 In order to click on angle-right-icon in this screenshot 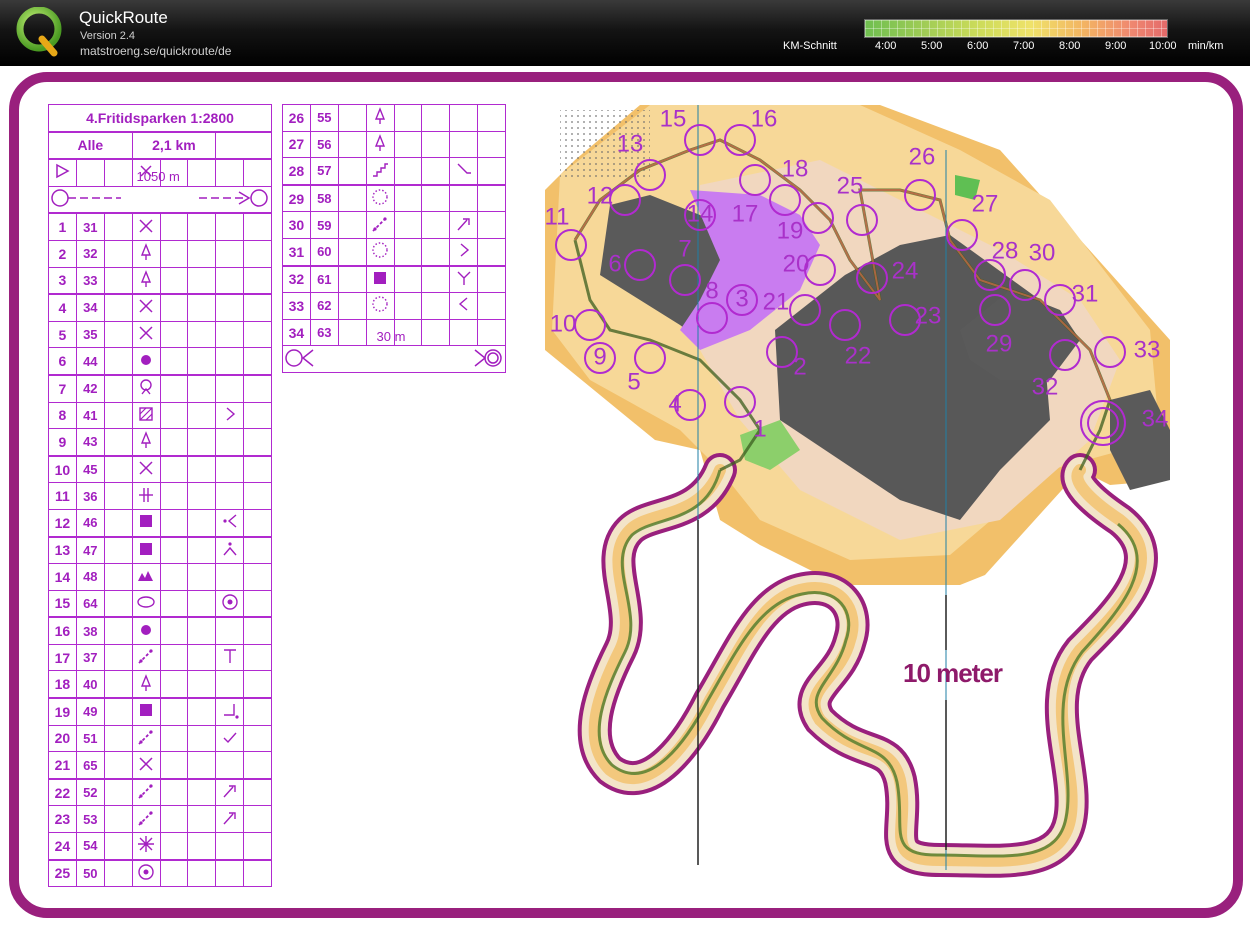, I will do `click(230, 415)`.